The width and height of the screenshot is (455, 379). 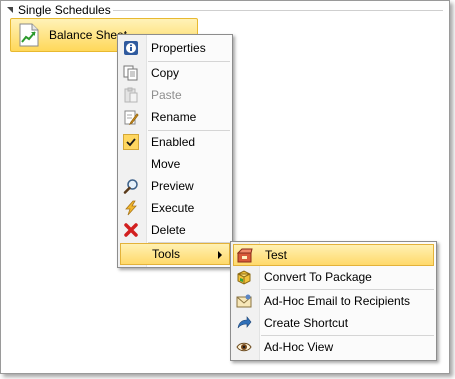 What do you see at coordinates (244, 277) in the screenshot?
I see `package-icon` at bounding box center [244, 277].